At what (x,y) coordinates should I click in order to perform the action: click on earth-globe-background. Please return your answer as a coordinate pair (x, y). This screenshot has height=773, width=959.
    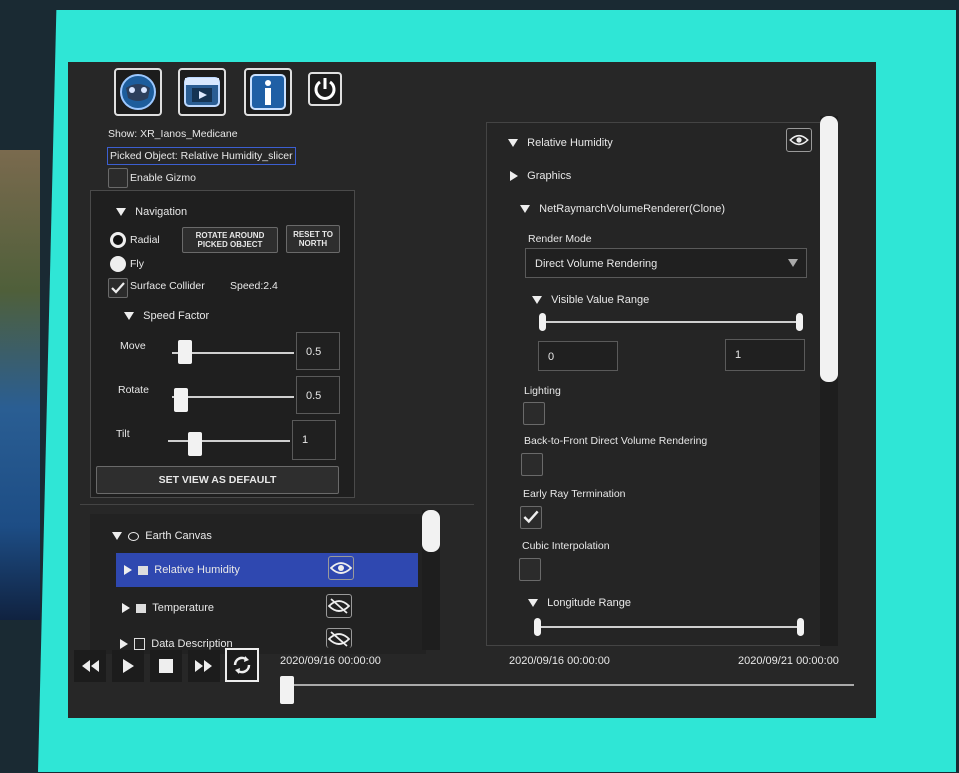
    Looking at the image, I should click on (20, 385).